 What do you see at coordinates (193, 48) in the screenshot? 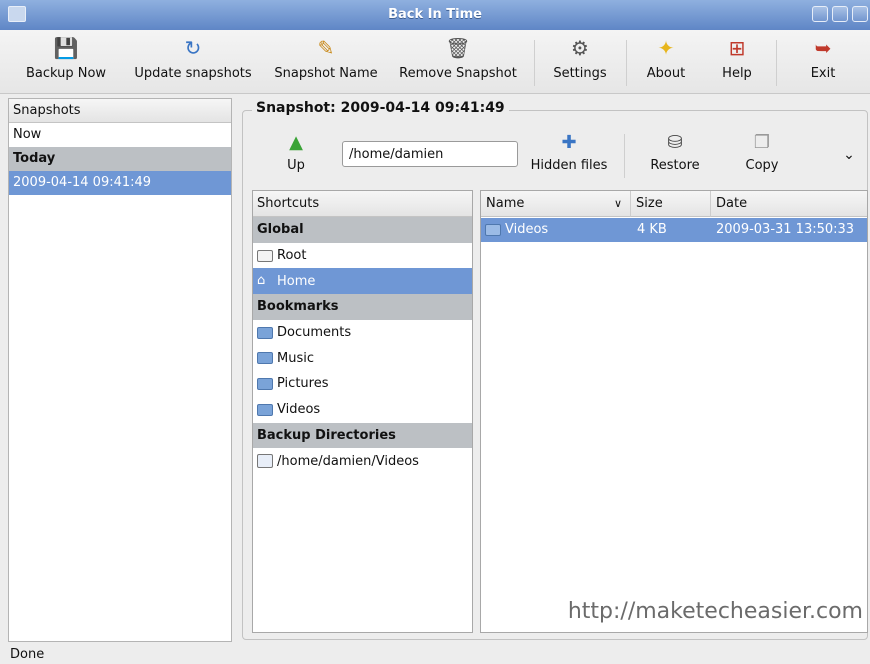
I see `refresh-icon: ↻` at bounding box center [193, 48].